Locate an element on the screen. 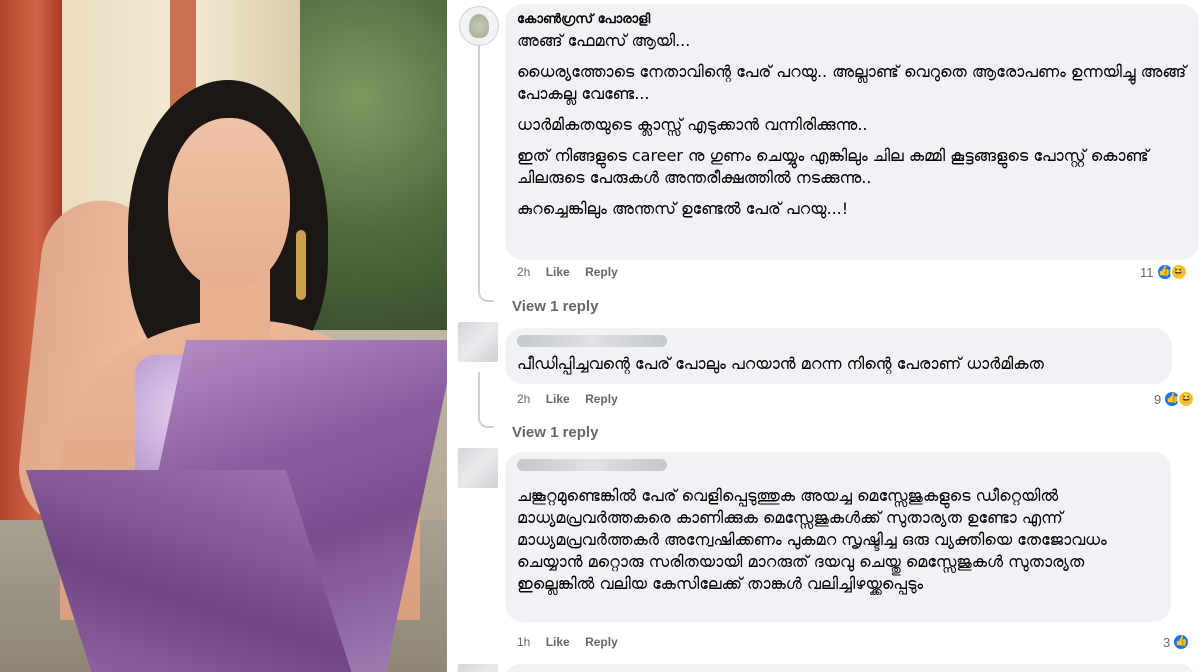  comment-author: കോൺഗ്രസ് പോരാളി is located at coordinates (852, 19).